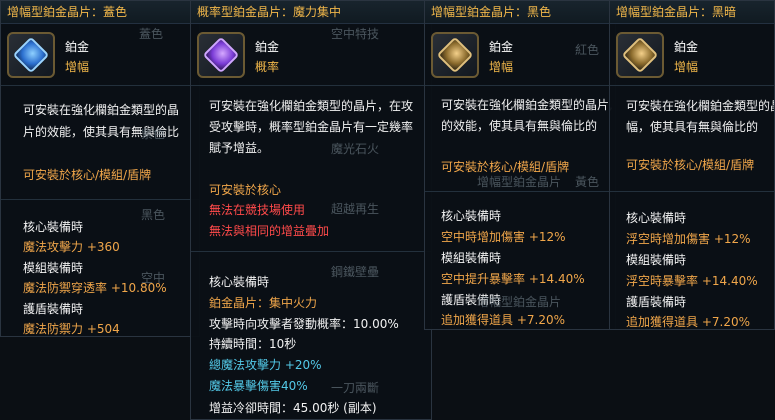  Describe the element at coordinates (311, 12) in the screenshot. I see `tooltip-title: 概率型鉑金晶片：魔力集中` at that location.